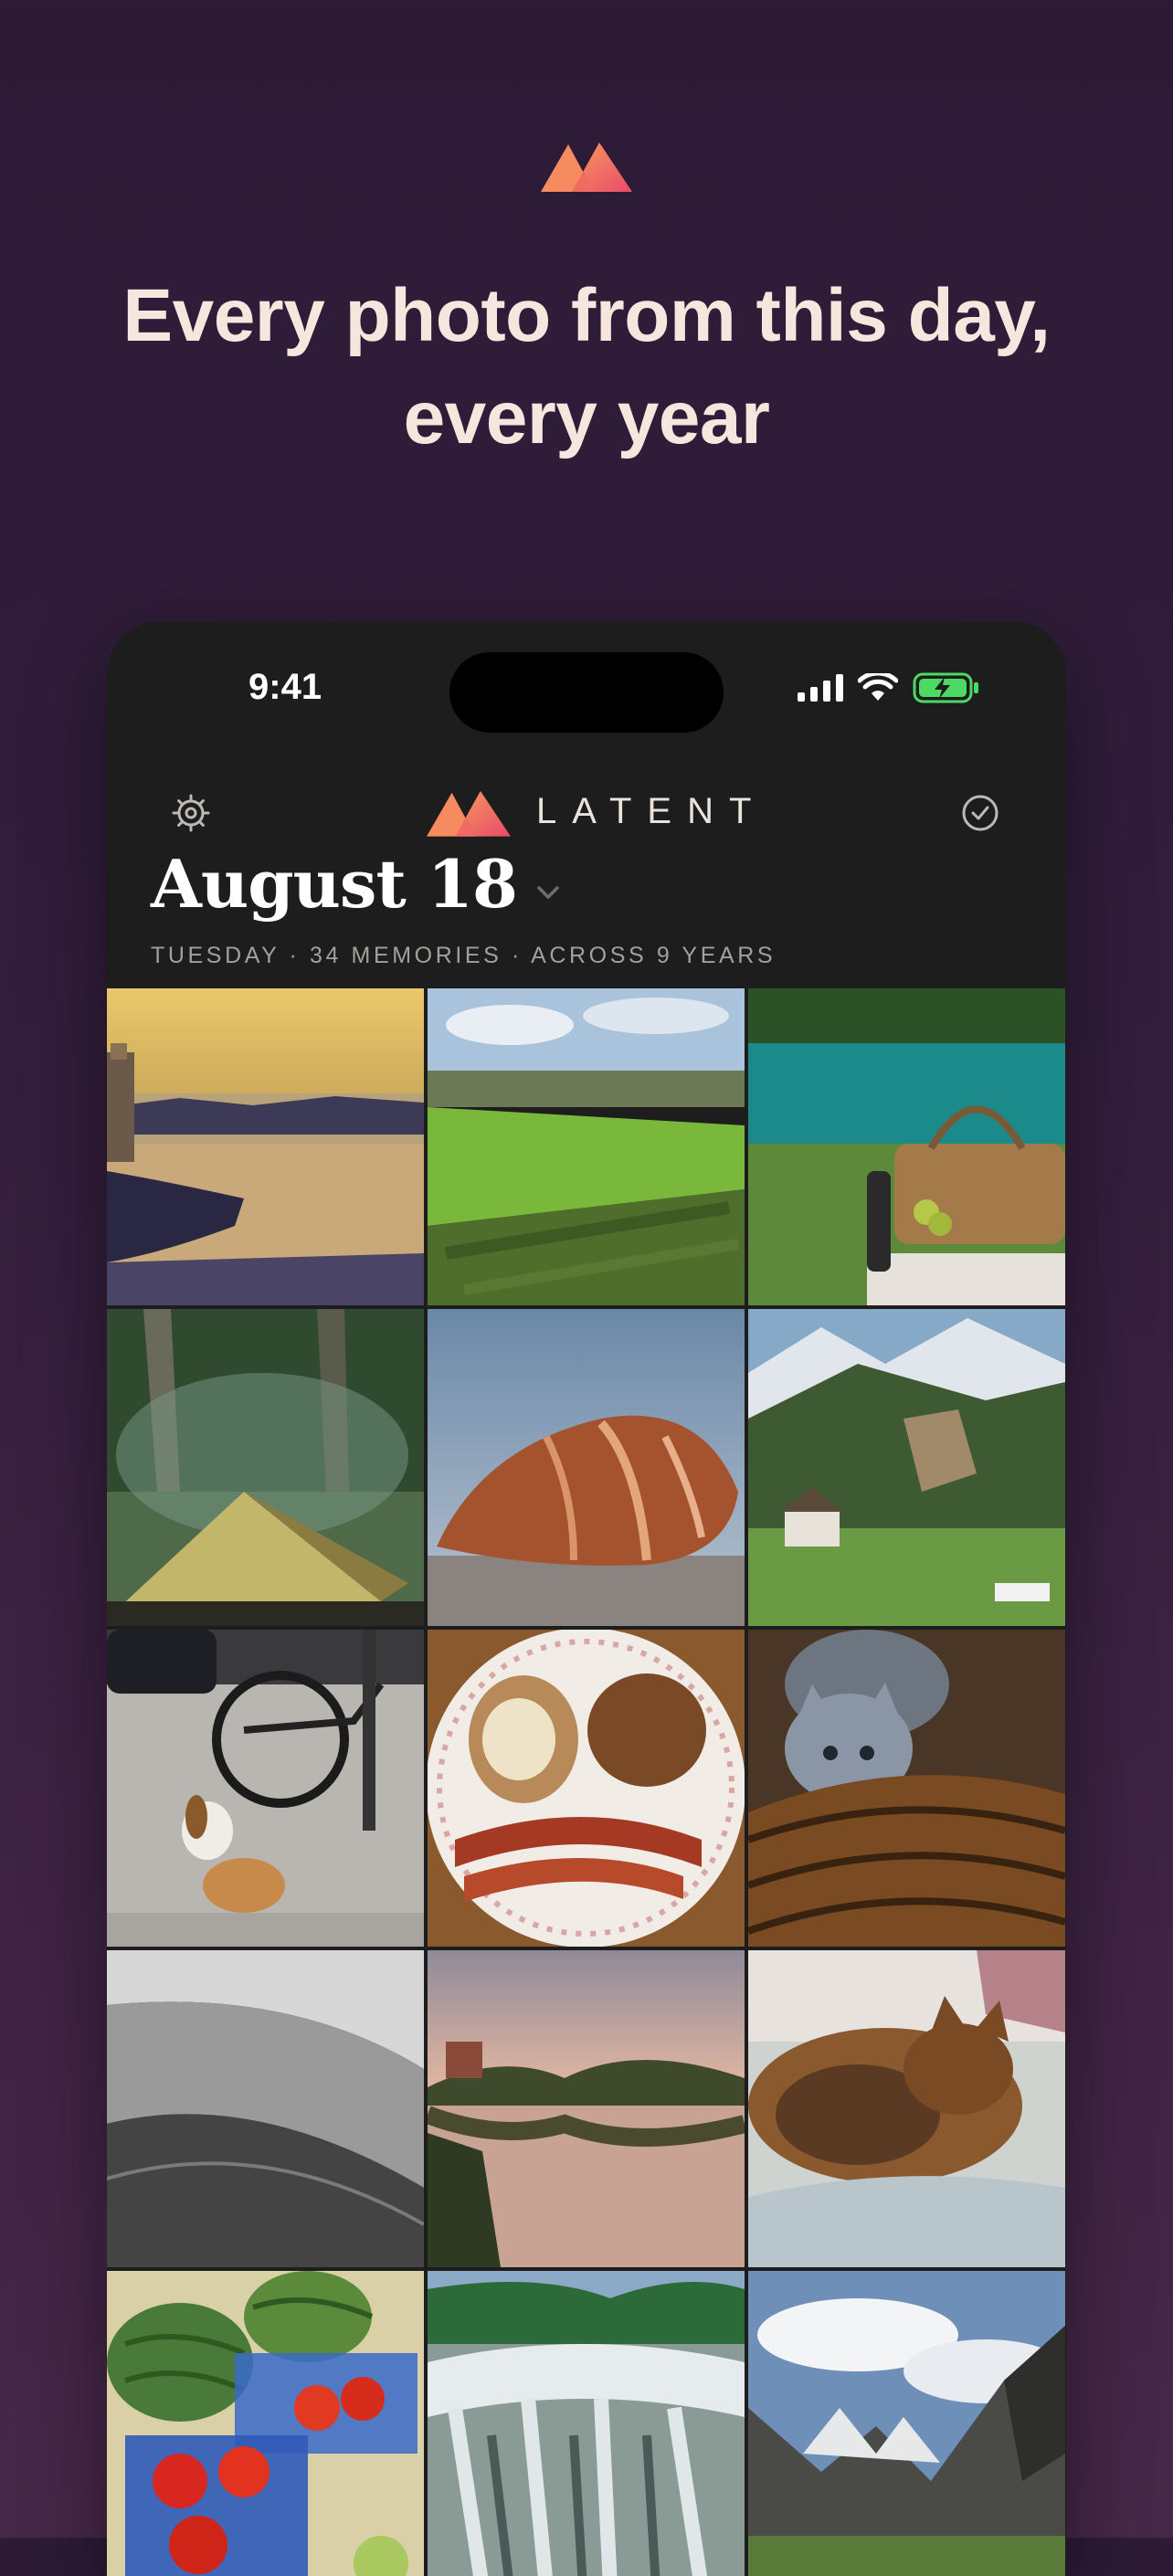 The width and height of the screenshot is (1173, 2576). I want to click on dynamic-island, so click(586, 692).